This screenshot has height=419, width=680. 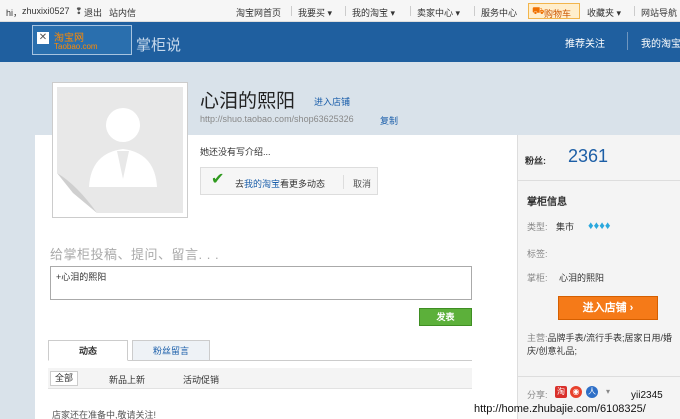 I want to click on taobao-home-link: 淘宝网首页, so click(x=258, y=12).